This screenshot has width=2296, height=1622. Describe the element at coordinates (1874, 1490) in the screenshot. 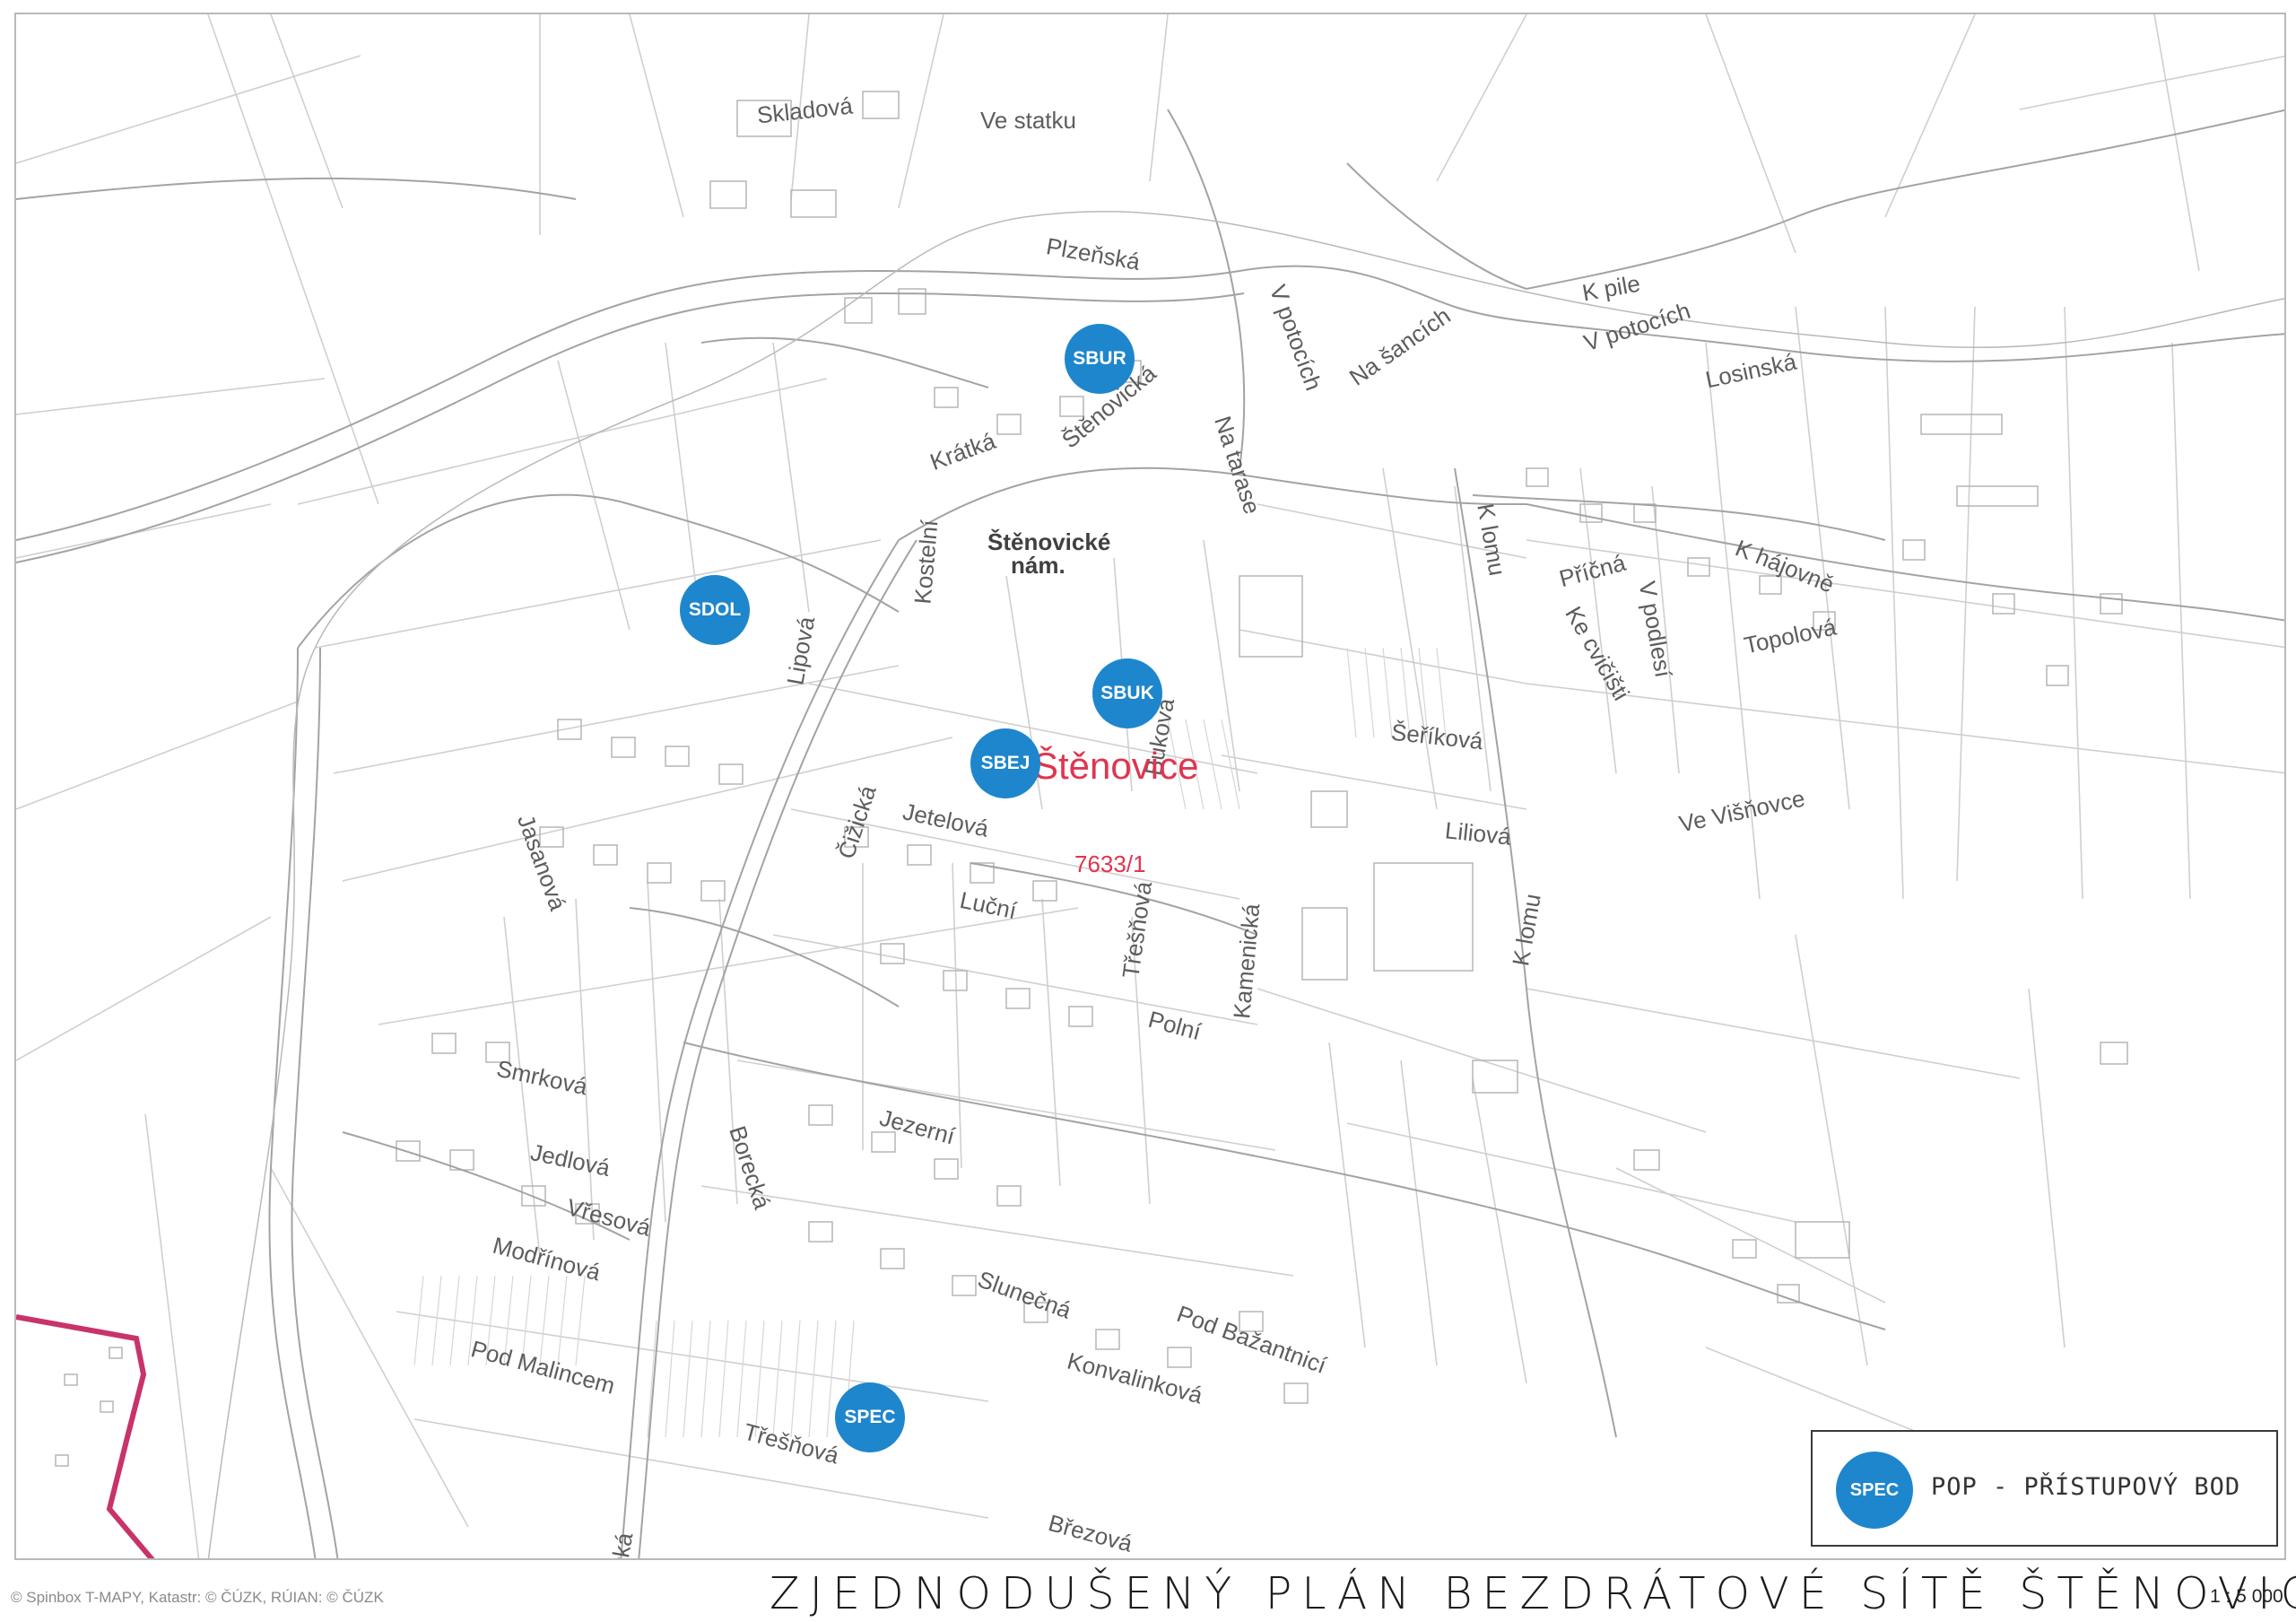

I see `legend-symbol: SPEC` at that location.